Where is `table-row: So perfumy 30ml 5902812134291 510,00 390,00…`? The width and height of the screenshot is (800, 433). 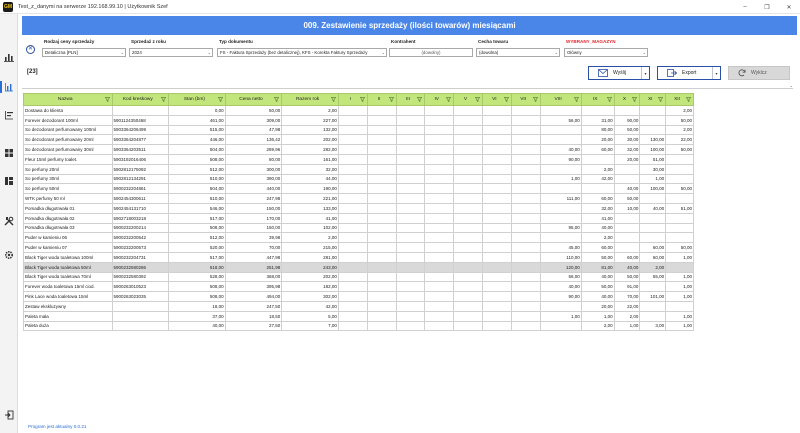 table-row: So perfumy 30ml 5902812134291 510,00 390,00… is located at coordinates (358, 179).